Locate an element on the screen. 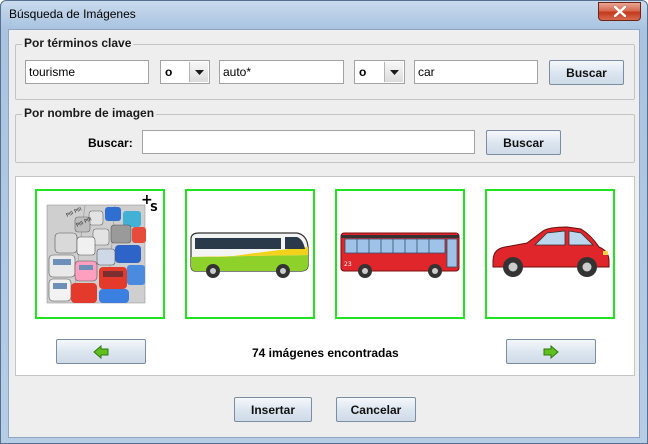 The width and height of the screenshot is (648, 444). close-button is located at coordinates (619, 11).